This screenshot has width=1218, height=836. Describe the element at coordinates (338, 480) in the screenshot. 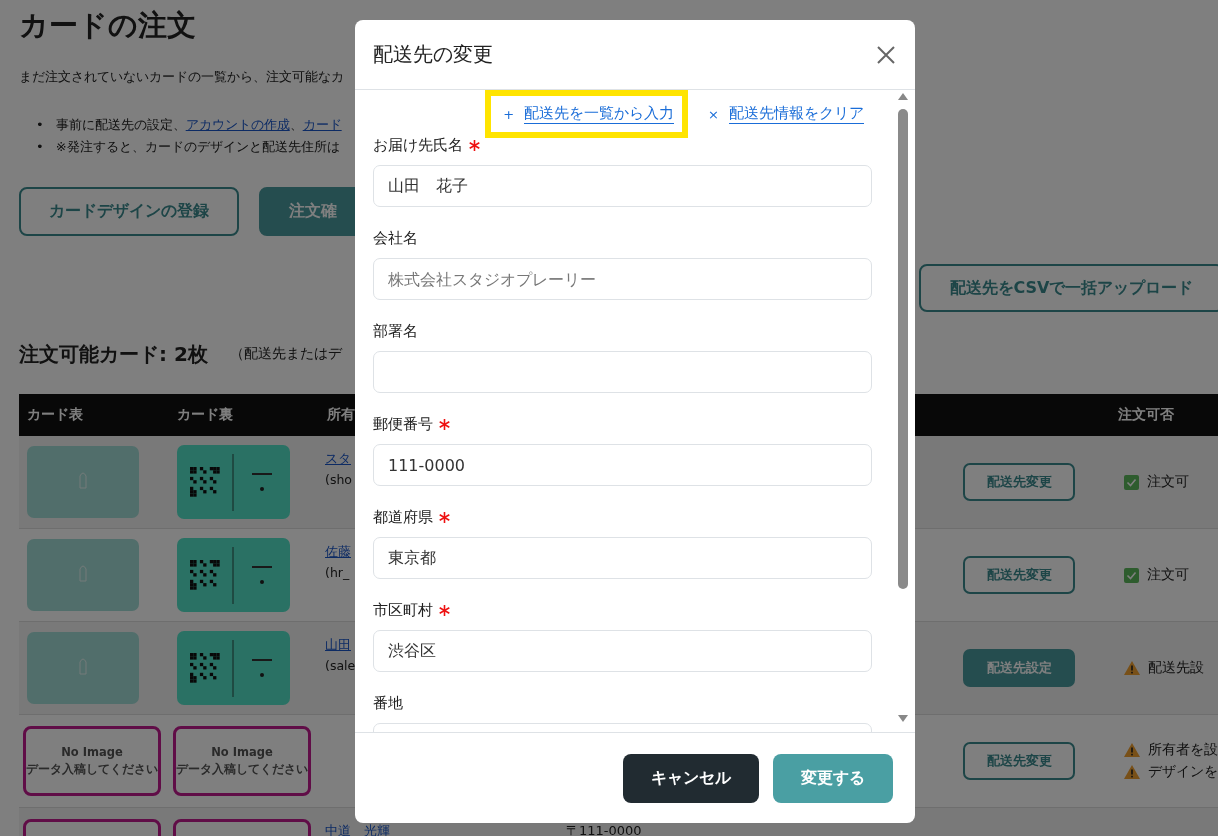

I see `owner-id: (sho` at that location.